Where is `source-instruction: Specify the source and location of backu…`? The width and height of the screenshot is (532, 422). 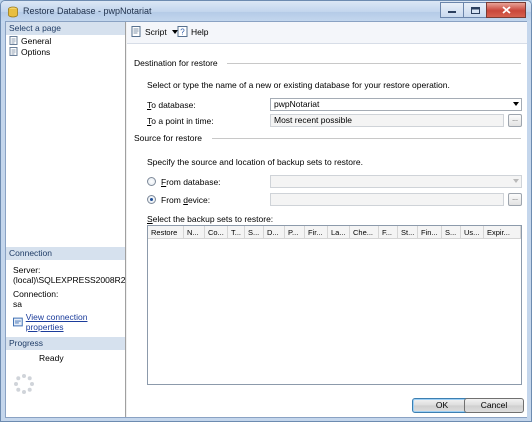
source-instruction: Specify the source and location of backu… is located at coordinates (255, 162).